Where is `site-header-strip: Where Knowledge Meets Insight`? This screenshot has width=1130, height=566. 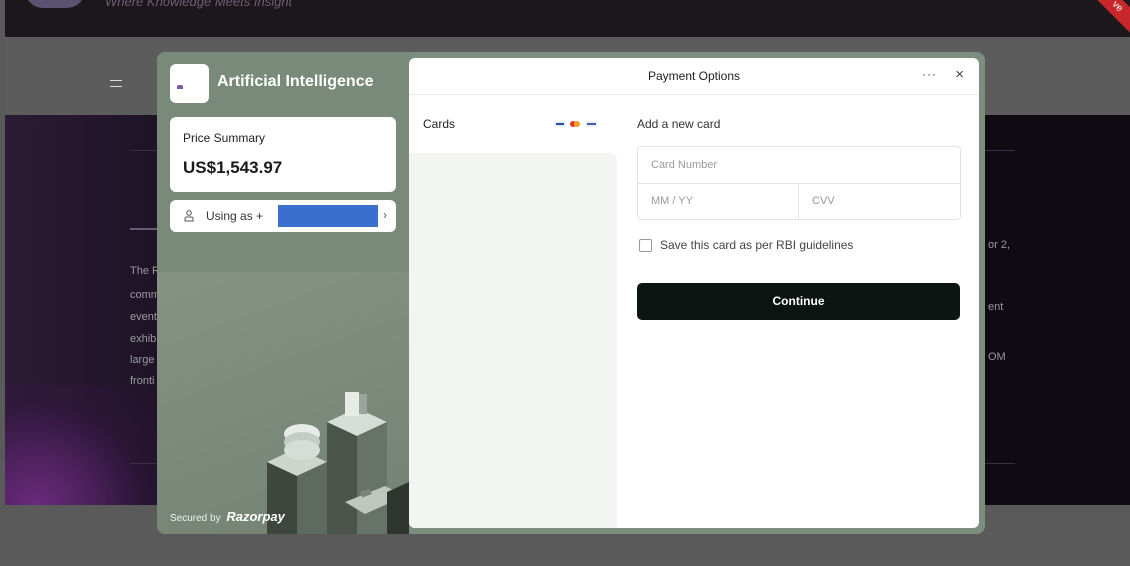
site-header-strip: Where Knowledge Meets Insight is located at coordinates (567, 18).